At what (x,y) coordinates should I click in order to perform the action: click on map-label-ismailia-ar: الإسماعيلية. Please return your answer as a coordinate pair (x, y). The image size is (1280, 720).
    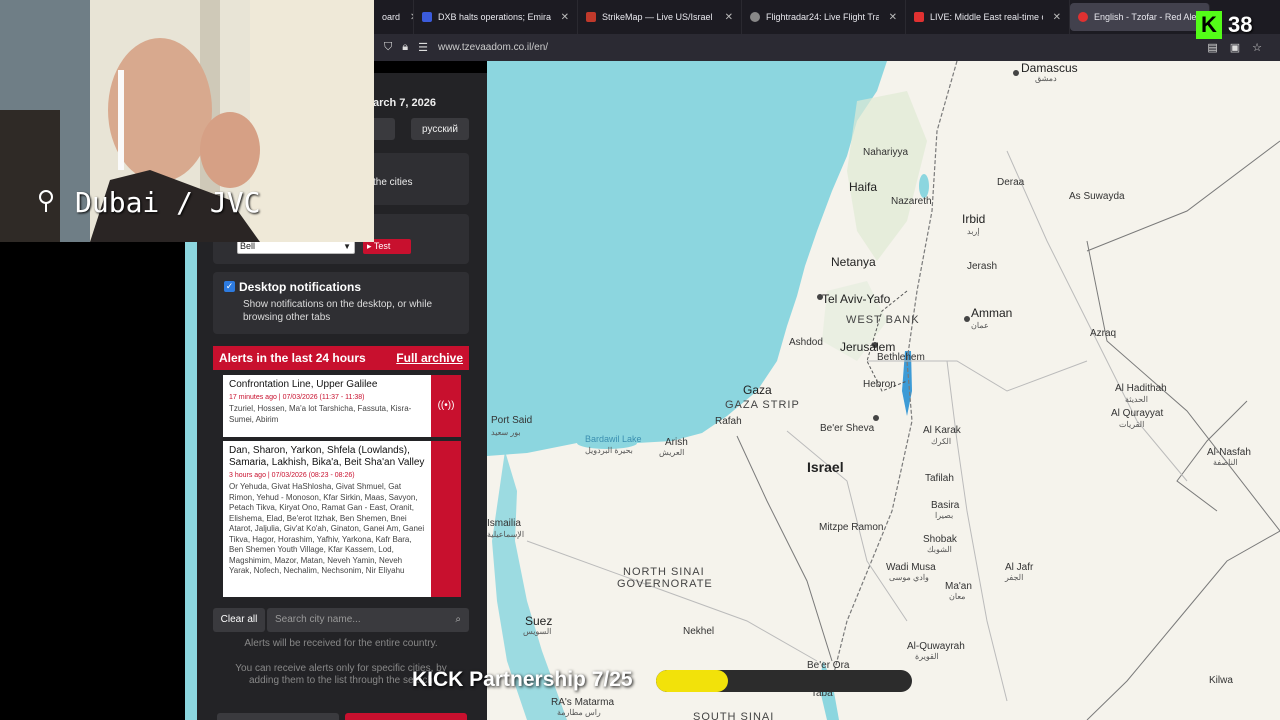
    Looking at the image, I should click on (506, 534).